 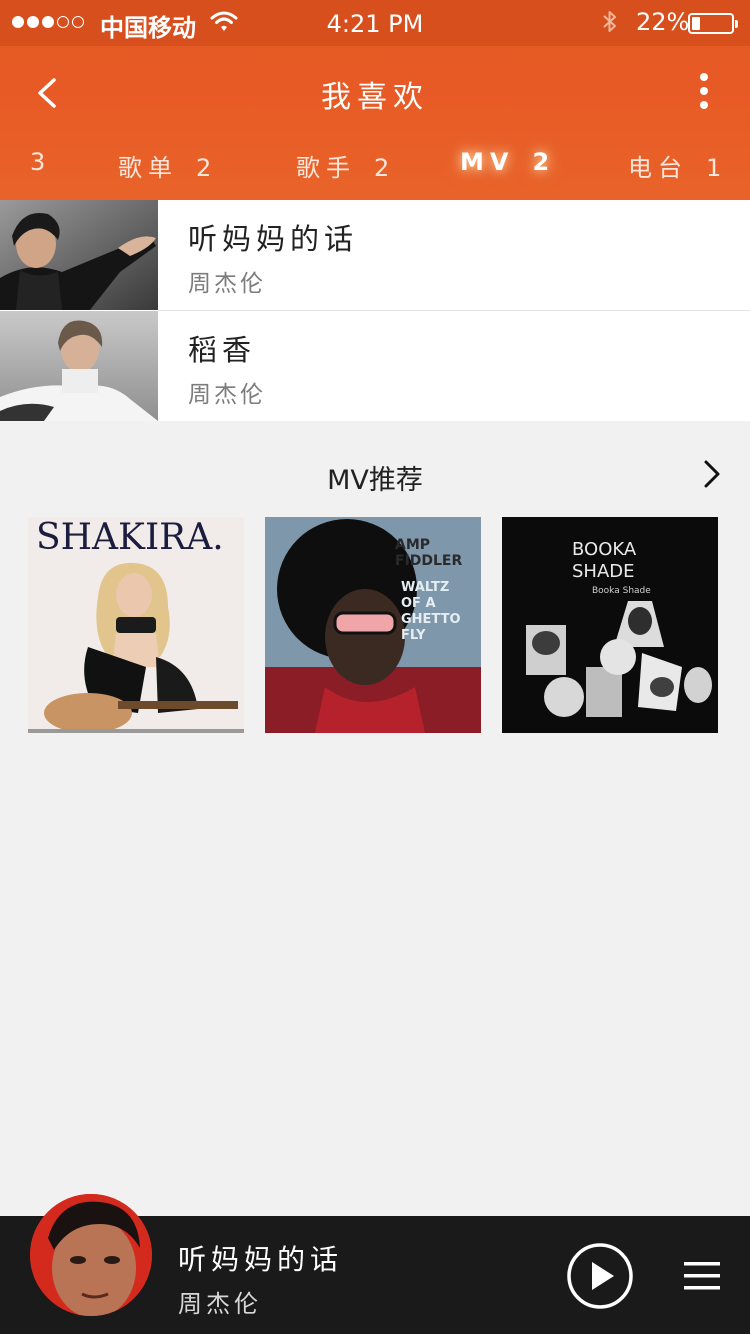 I want to click on cover-text: BOOKA, so click(x=604, y=549).